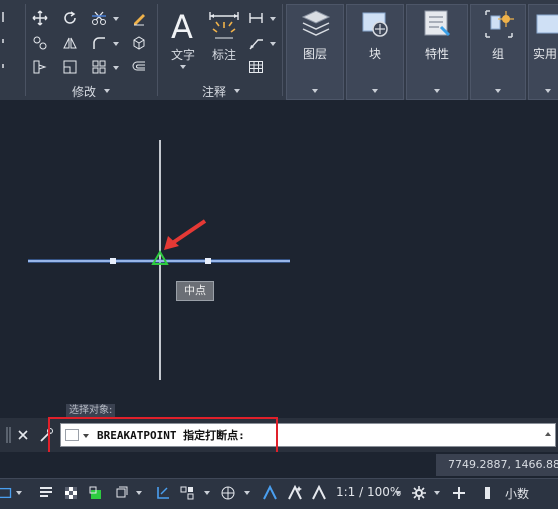  What do you see at coordinates (139, 18) in the screenshot?
I see `erase-pencil-icon` at bounding box center [139, 18].